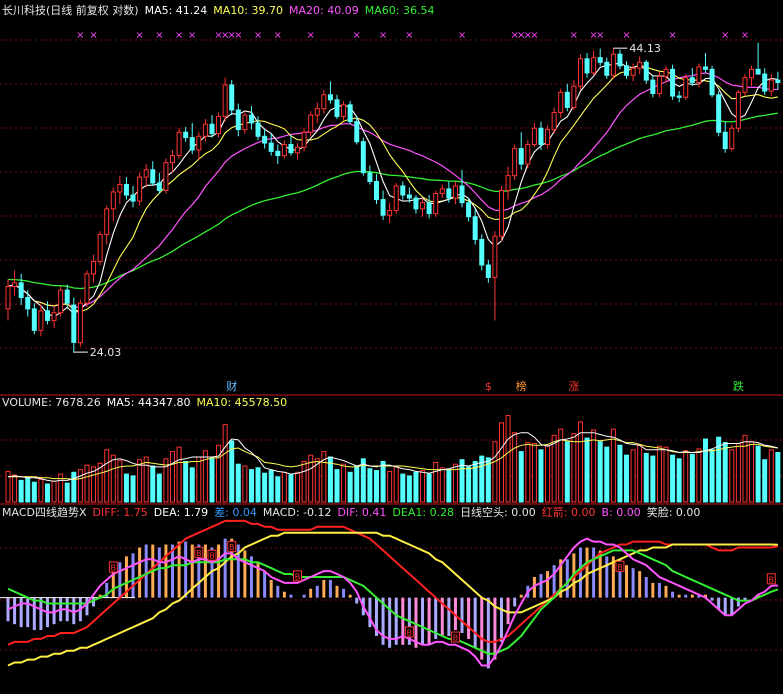 This screenshot has width=783, height=694. I want to click on hdr-vol-item-2: MA10: 45578.50, so click(241, 402).